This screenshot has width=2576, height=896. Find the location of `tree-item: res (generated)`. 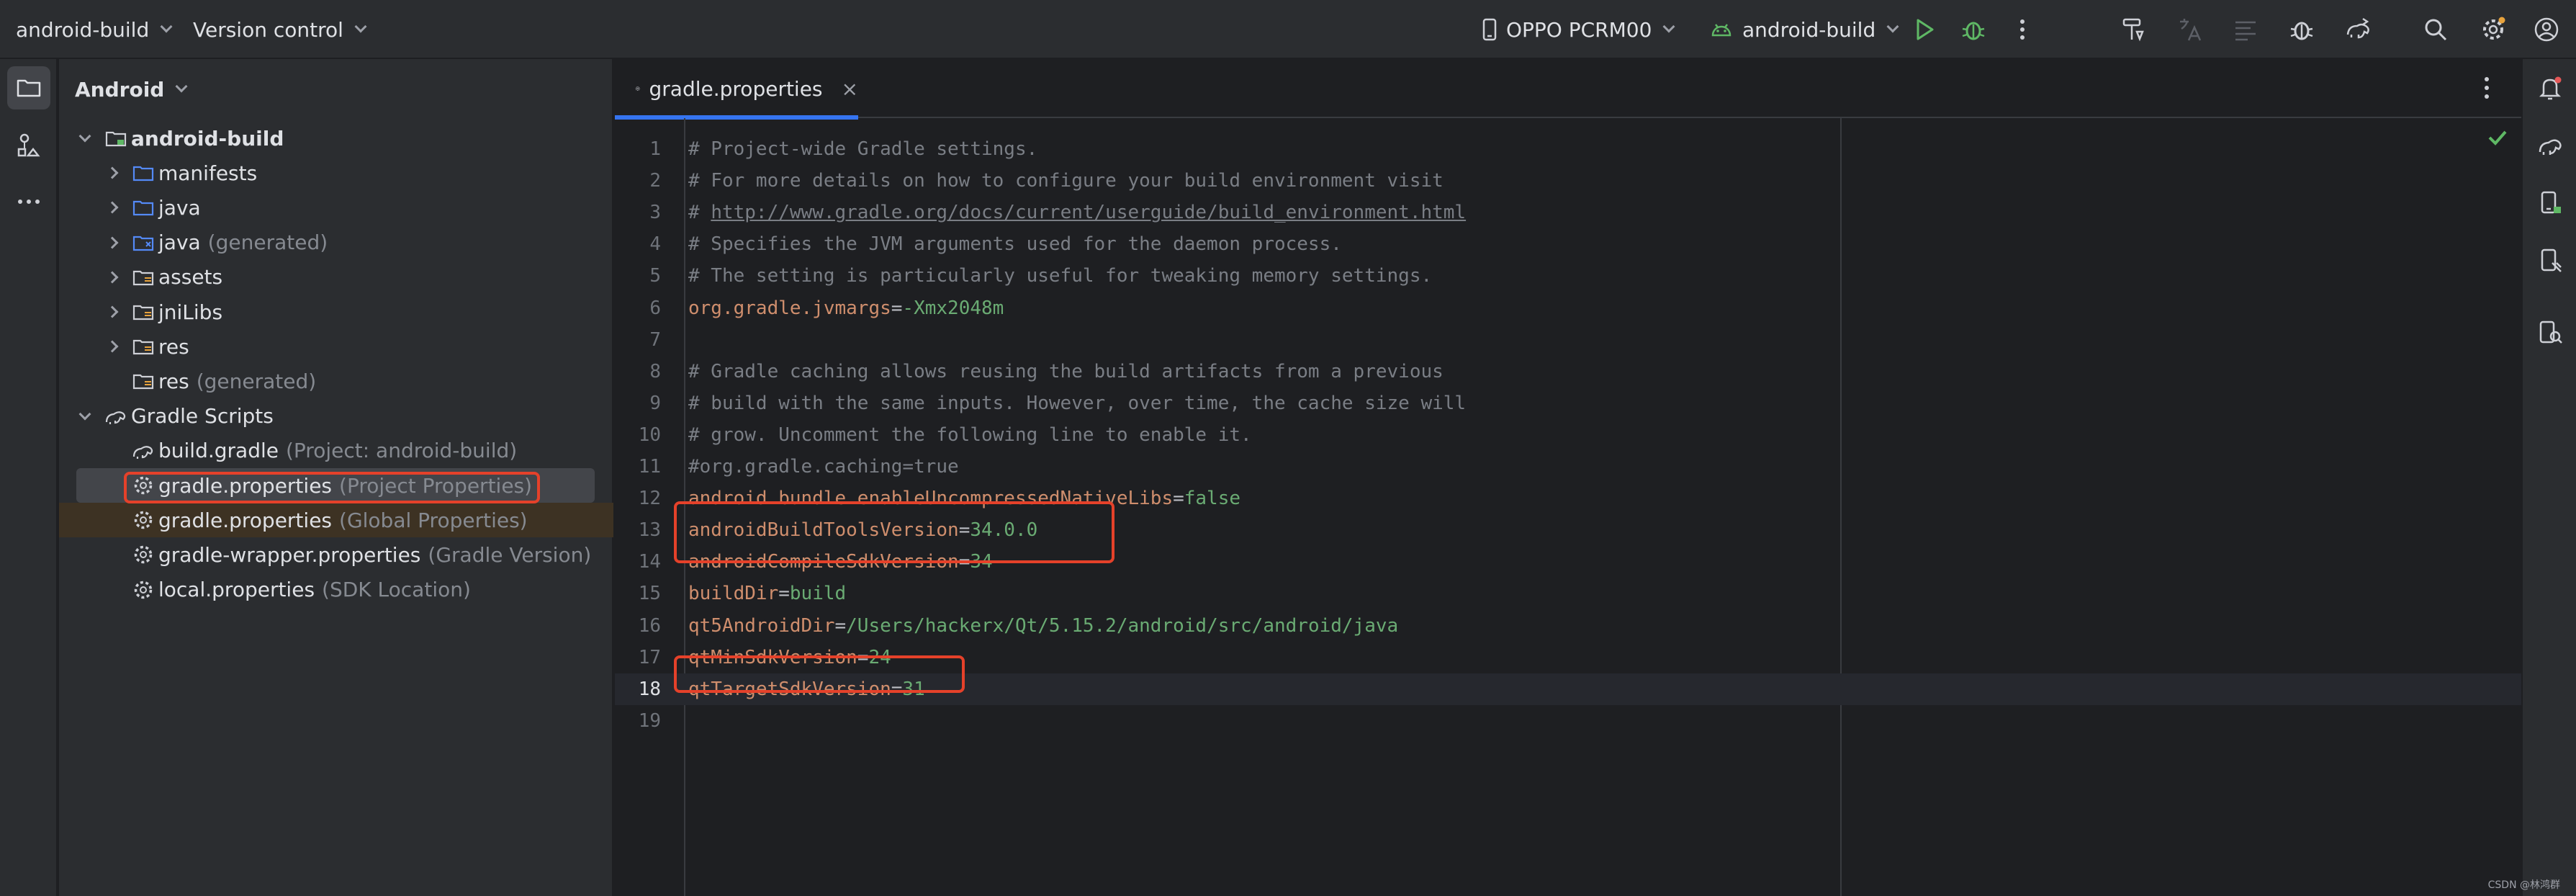

tree-item: res (generated) is located at coordinates (336, 381).